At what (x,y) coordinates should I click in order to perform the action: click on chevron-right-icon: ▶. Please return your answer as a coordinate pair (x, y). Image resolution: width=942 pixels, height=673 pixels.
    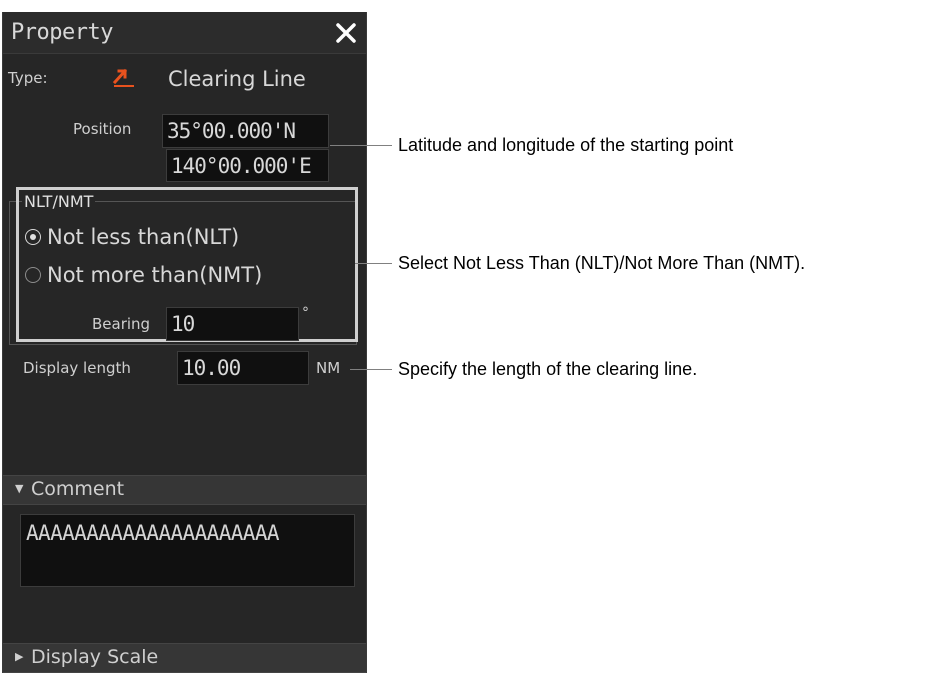
    Looking at the image, I should click on (19, 656).